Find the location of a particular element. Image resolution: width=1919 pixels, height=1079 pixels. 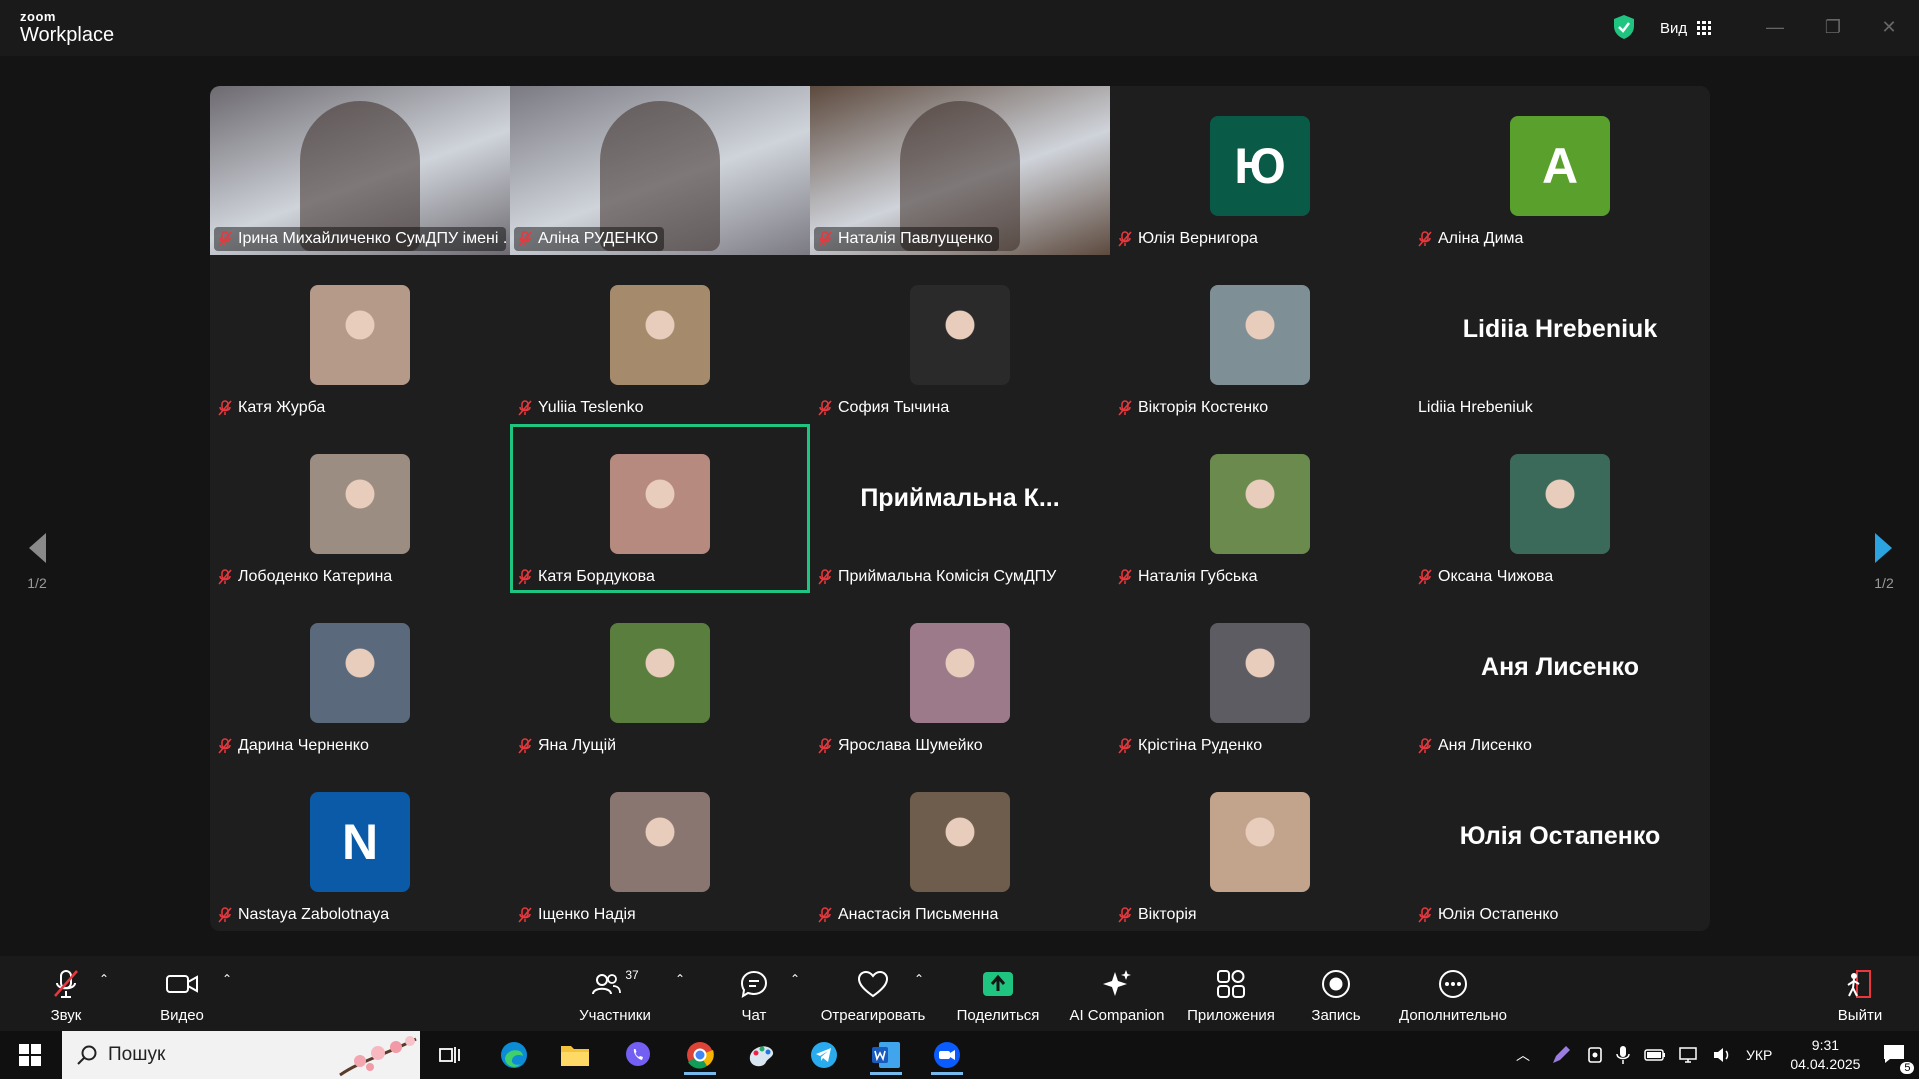

participant-name: Аліна Дима is located at coordinates (1481, 238).